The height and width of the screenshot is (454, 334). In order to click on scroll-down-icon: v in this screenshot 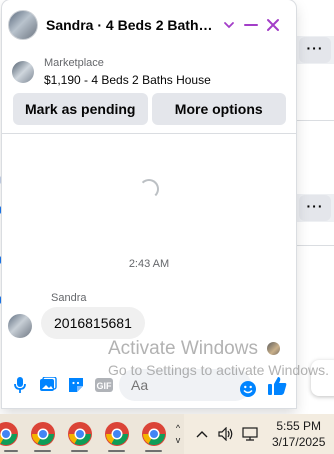, I will do `click(178, 440)`.